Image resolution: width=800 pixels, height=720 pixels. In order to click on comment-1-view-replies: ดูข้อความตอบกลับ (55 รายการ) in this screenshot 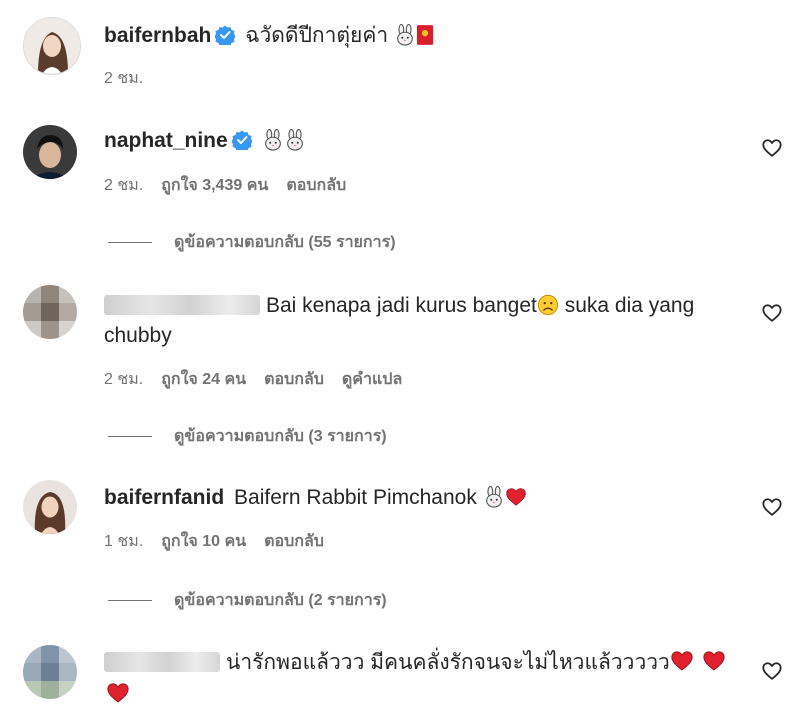, I will do `click(252, 242)`.